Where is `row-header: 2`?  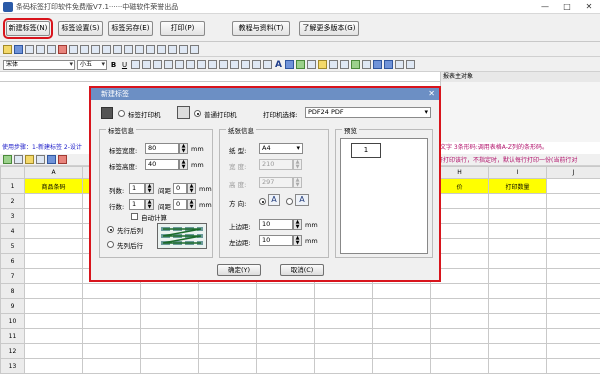 row-header: 2 is located at coordinates (12, 201).